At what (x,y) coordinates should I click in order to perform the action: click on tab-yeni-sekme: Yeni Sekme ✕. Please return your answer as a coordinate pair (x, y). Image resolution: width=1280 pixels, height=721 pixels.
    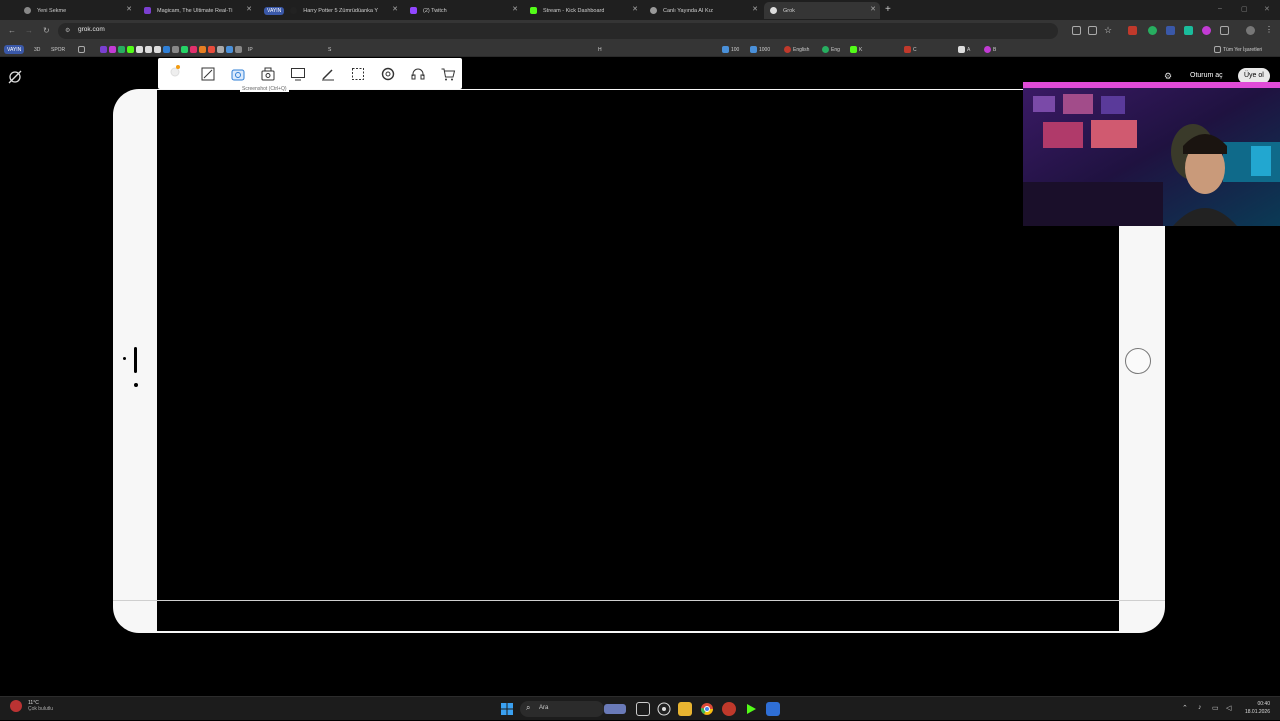
    Looking at the image, I should click on (77, 10).